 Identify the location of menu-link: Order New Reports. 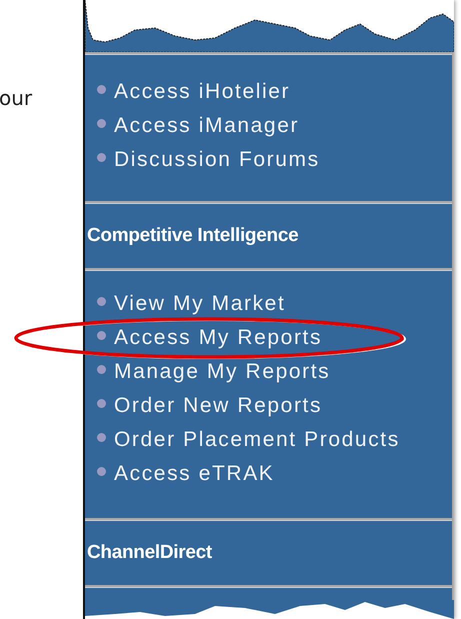
(218, 406).